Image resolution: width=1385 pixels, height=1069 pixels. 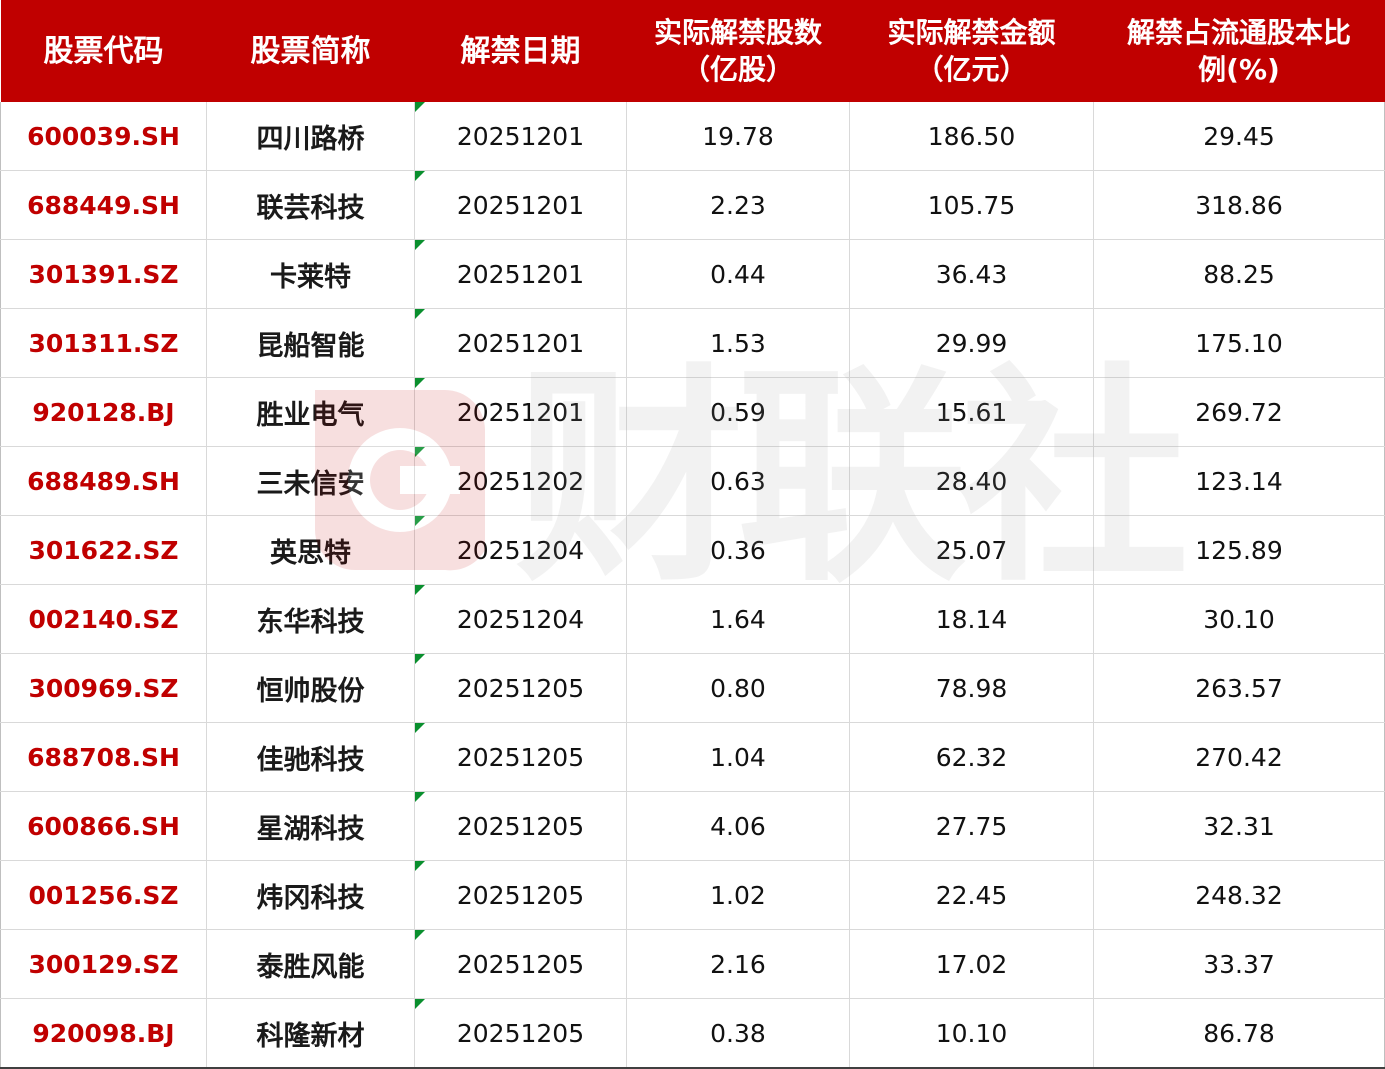 I want to click on column-header-line2: （亿元）, so click(x=971, y=69).